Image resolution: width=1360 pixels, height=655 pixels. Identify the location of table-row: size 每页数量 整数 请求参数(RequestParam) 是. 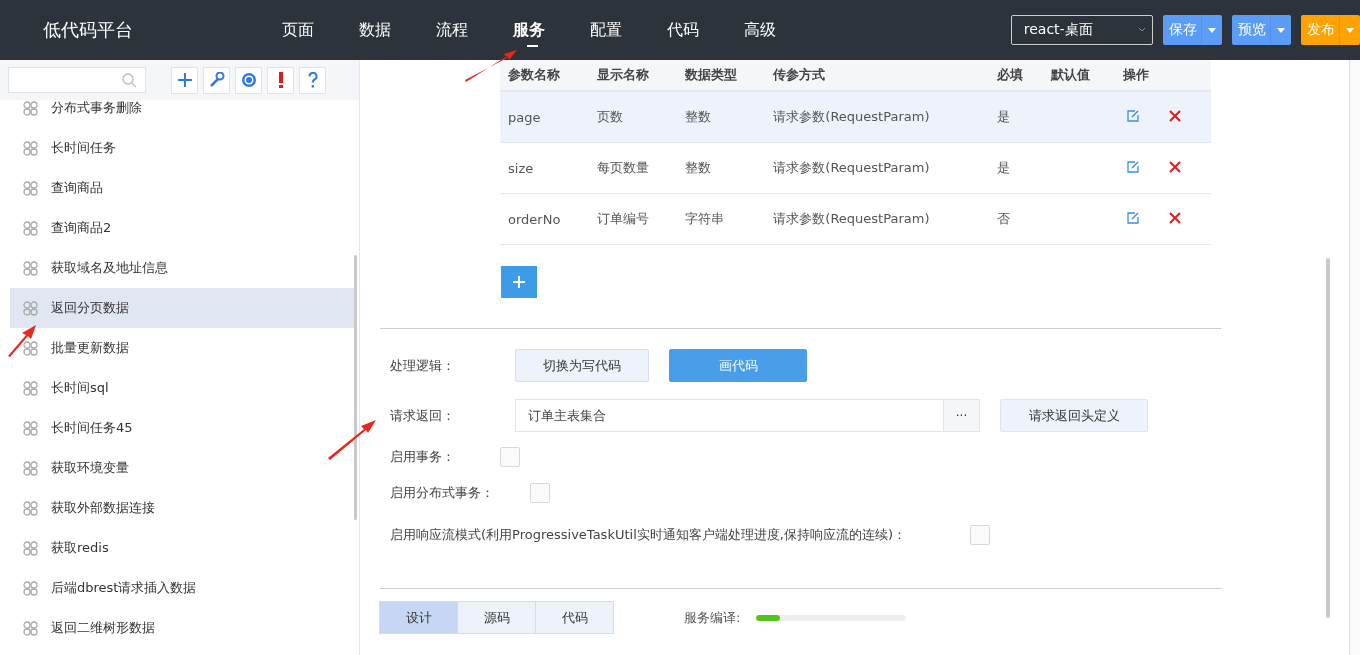
(855, 168).